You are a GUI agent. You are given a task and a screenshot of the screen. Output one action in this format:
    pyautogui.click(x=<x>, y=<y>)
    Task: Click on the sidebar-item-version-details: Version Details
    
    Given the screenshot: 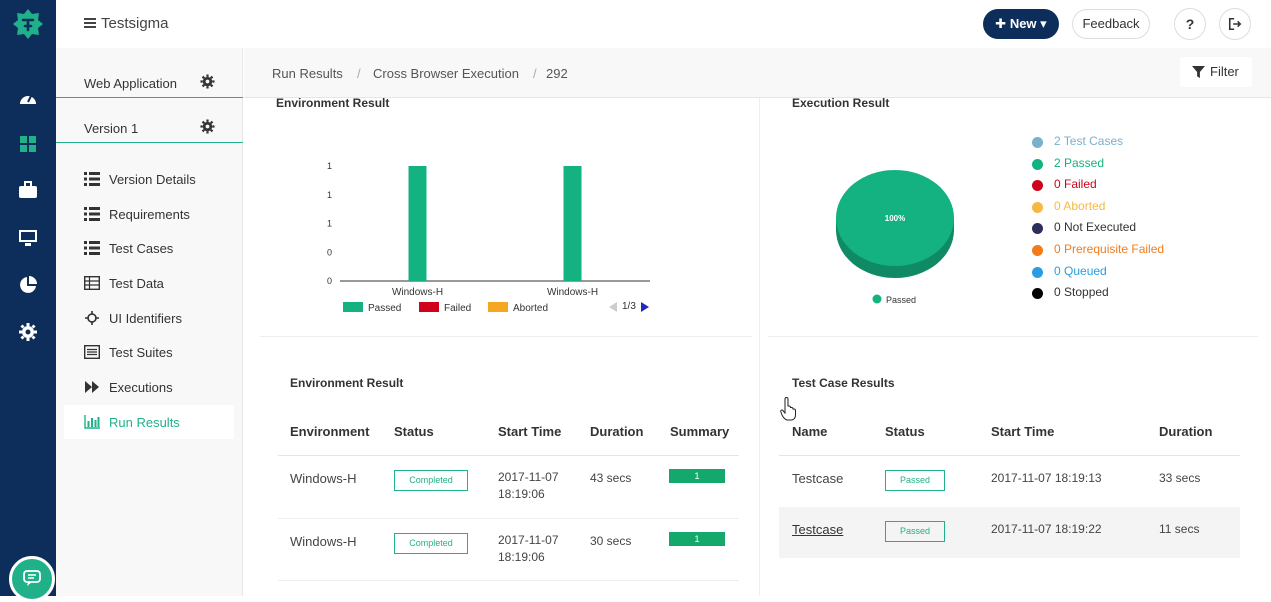 What is the action you would take?
    pyautogui.click(x=149, y=179)
    